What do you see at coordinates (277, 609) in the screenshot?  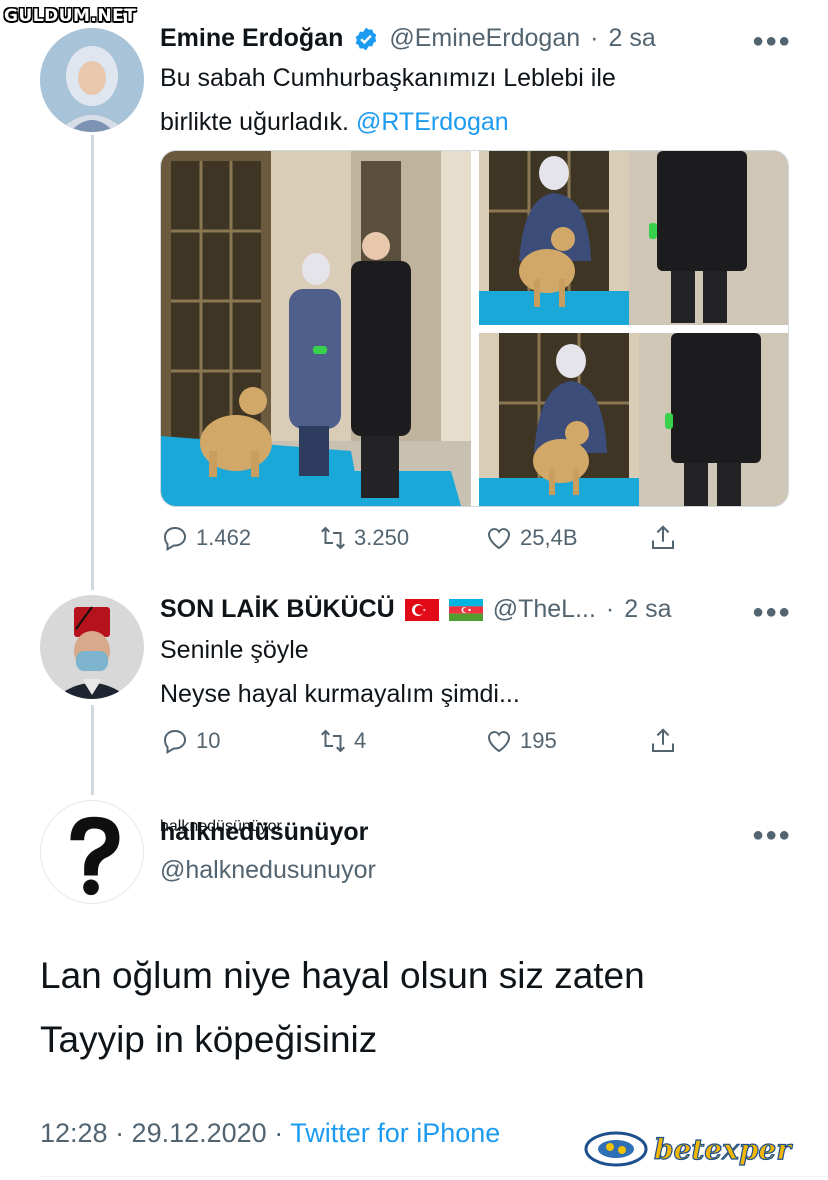 I see `display-name: SON LAİK BÜKÜCÜ` at bounding box center [277, 609].